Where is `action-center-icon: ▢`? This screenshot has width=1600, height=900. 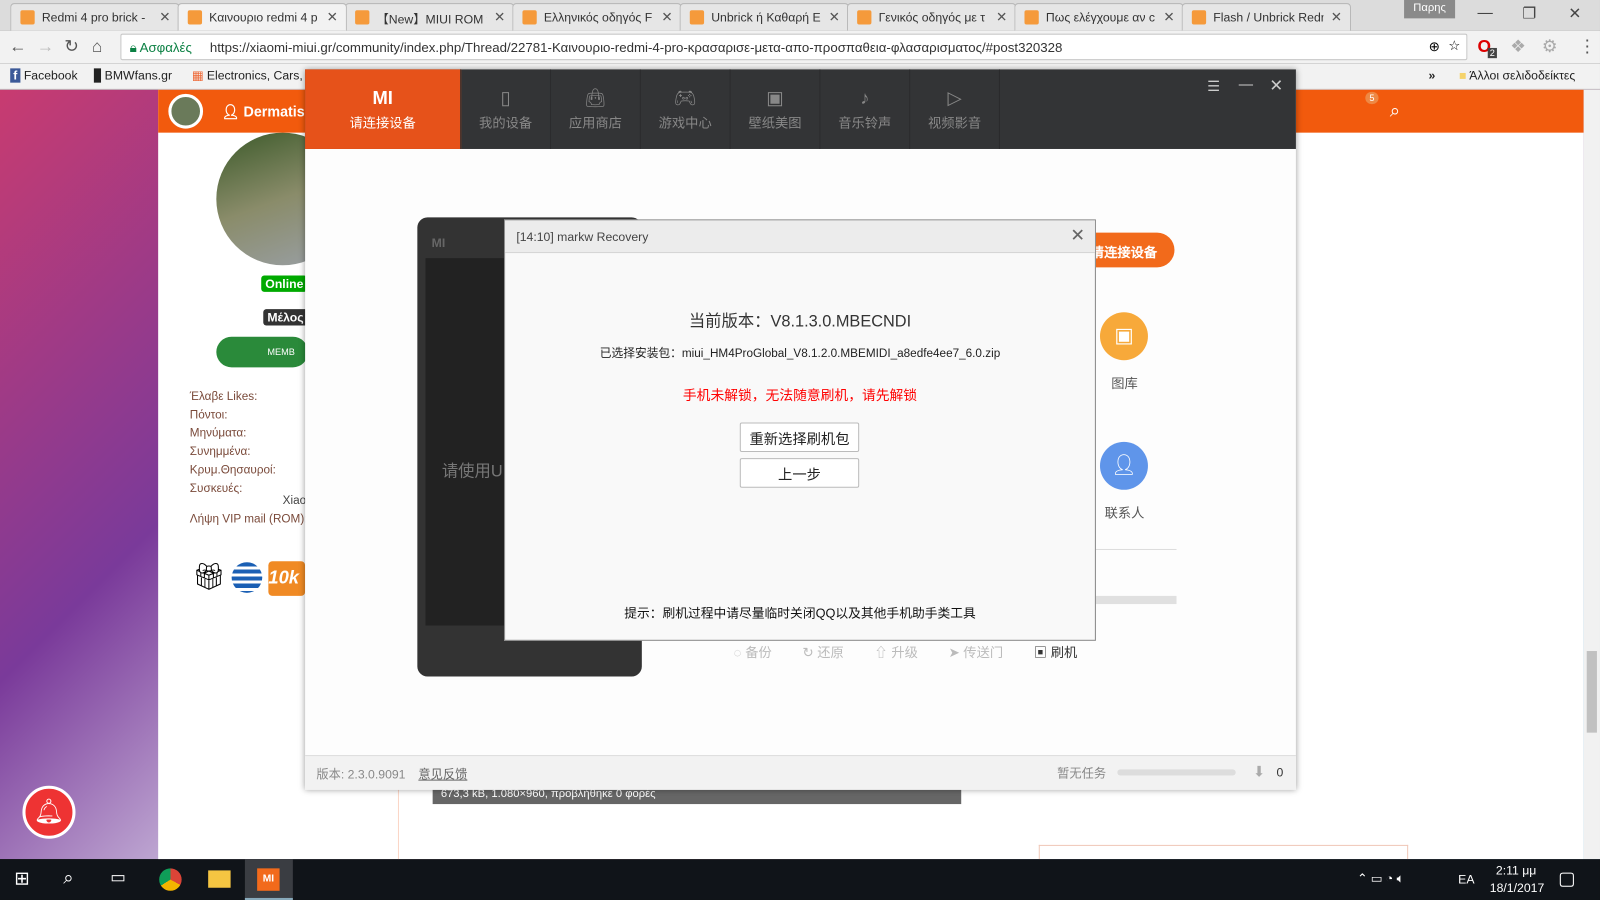 action-center-icon: ▢ is located at coordinates (1566, 878).